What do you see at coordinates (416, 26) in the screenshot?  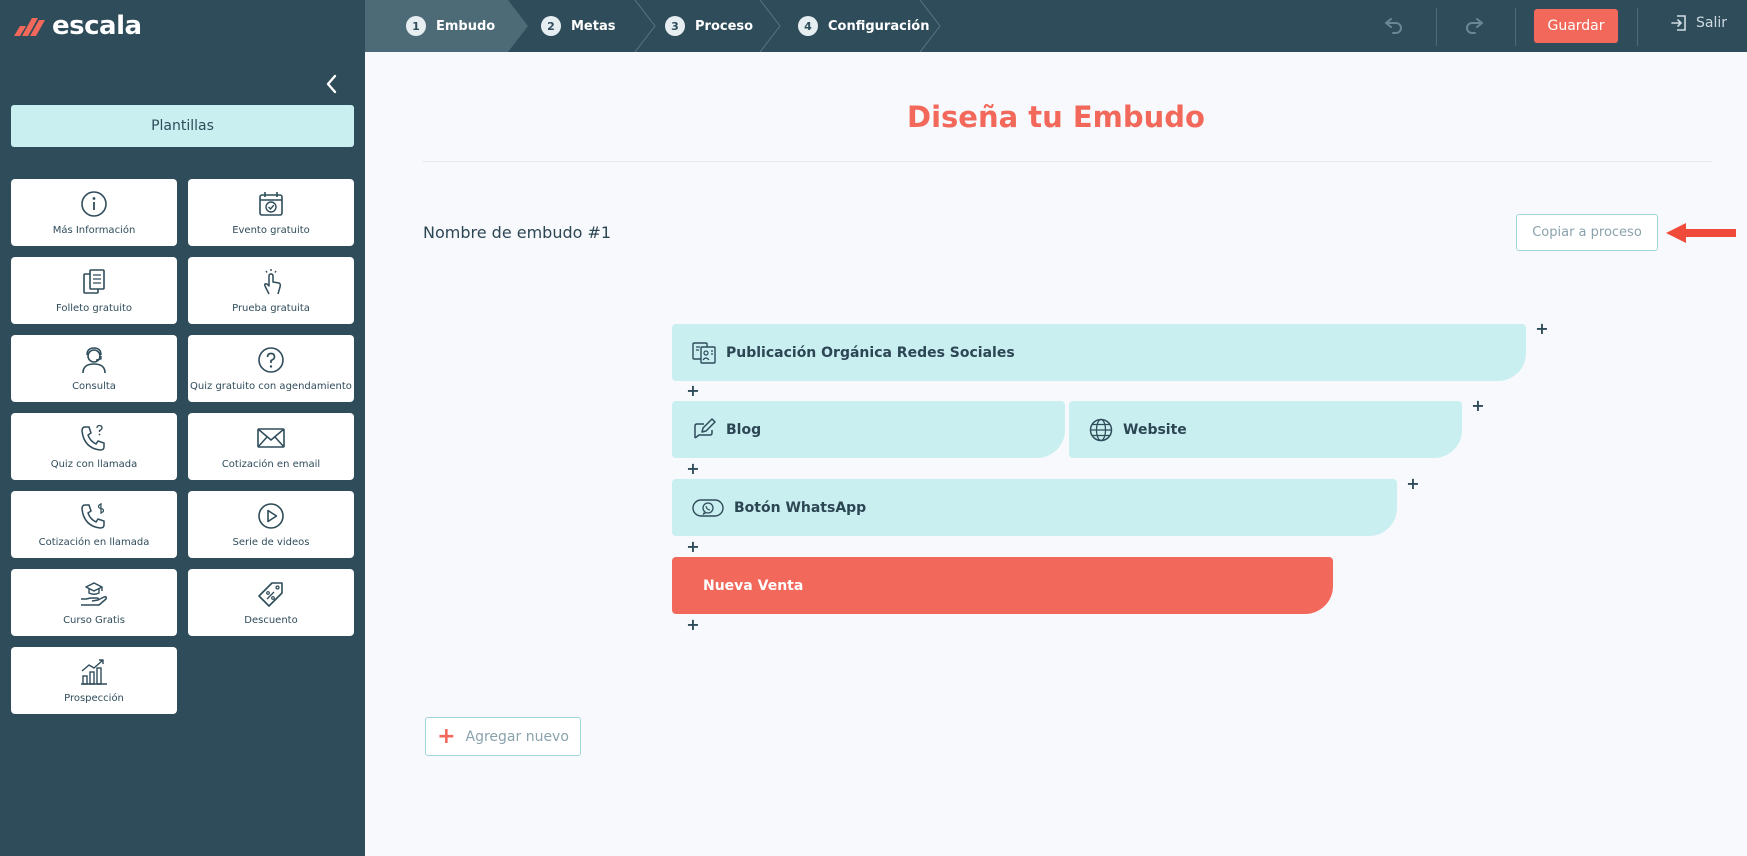 I see `step-number: 1` at bounding box center [416, 26].